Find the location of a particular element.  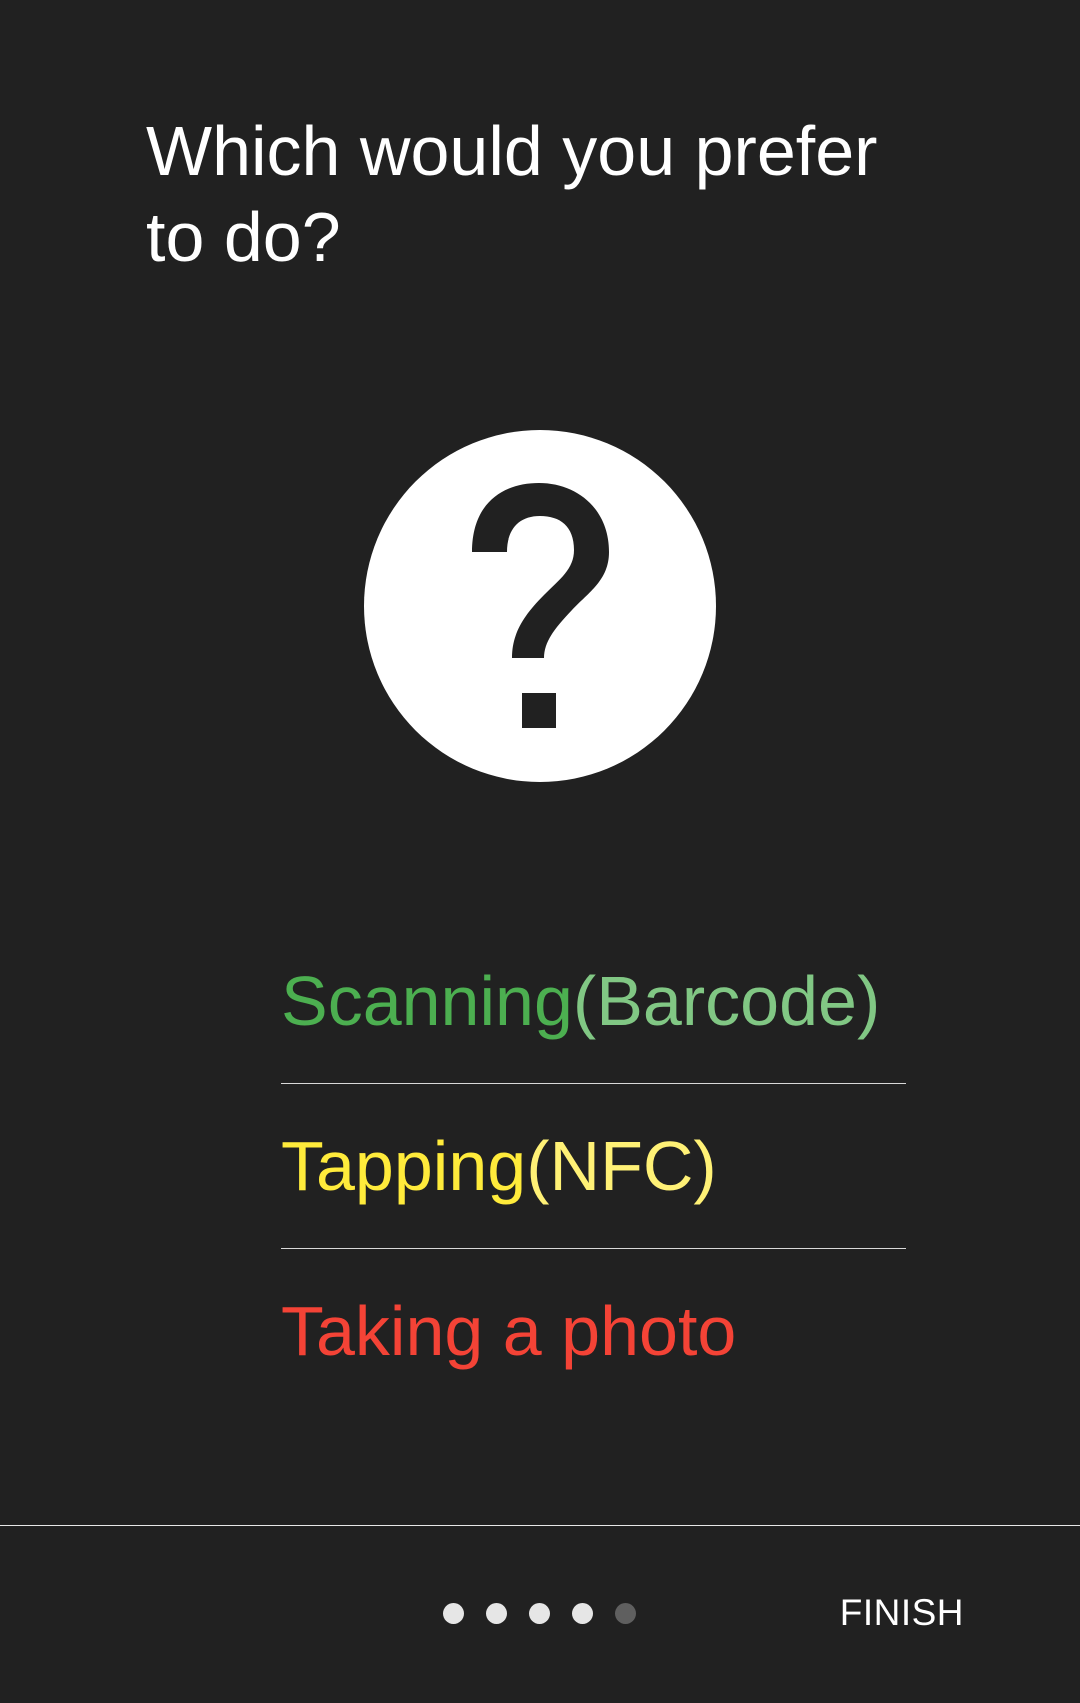

page-indicator is located at coordinates (539, 1613).